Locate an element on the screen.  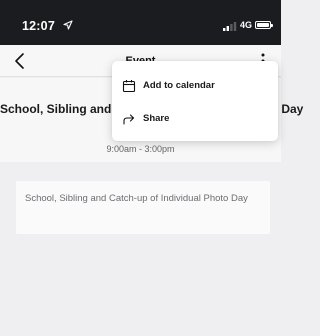
network-type: 4G is located at coordinates (246, 25).